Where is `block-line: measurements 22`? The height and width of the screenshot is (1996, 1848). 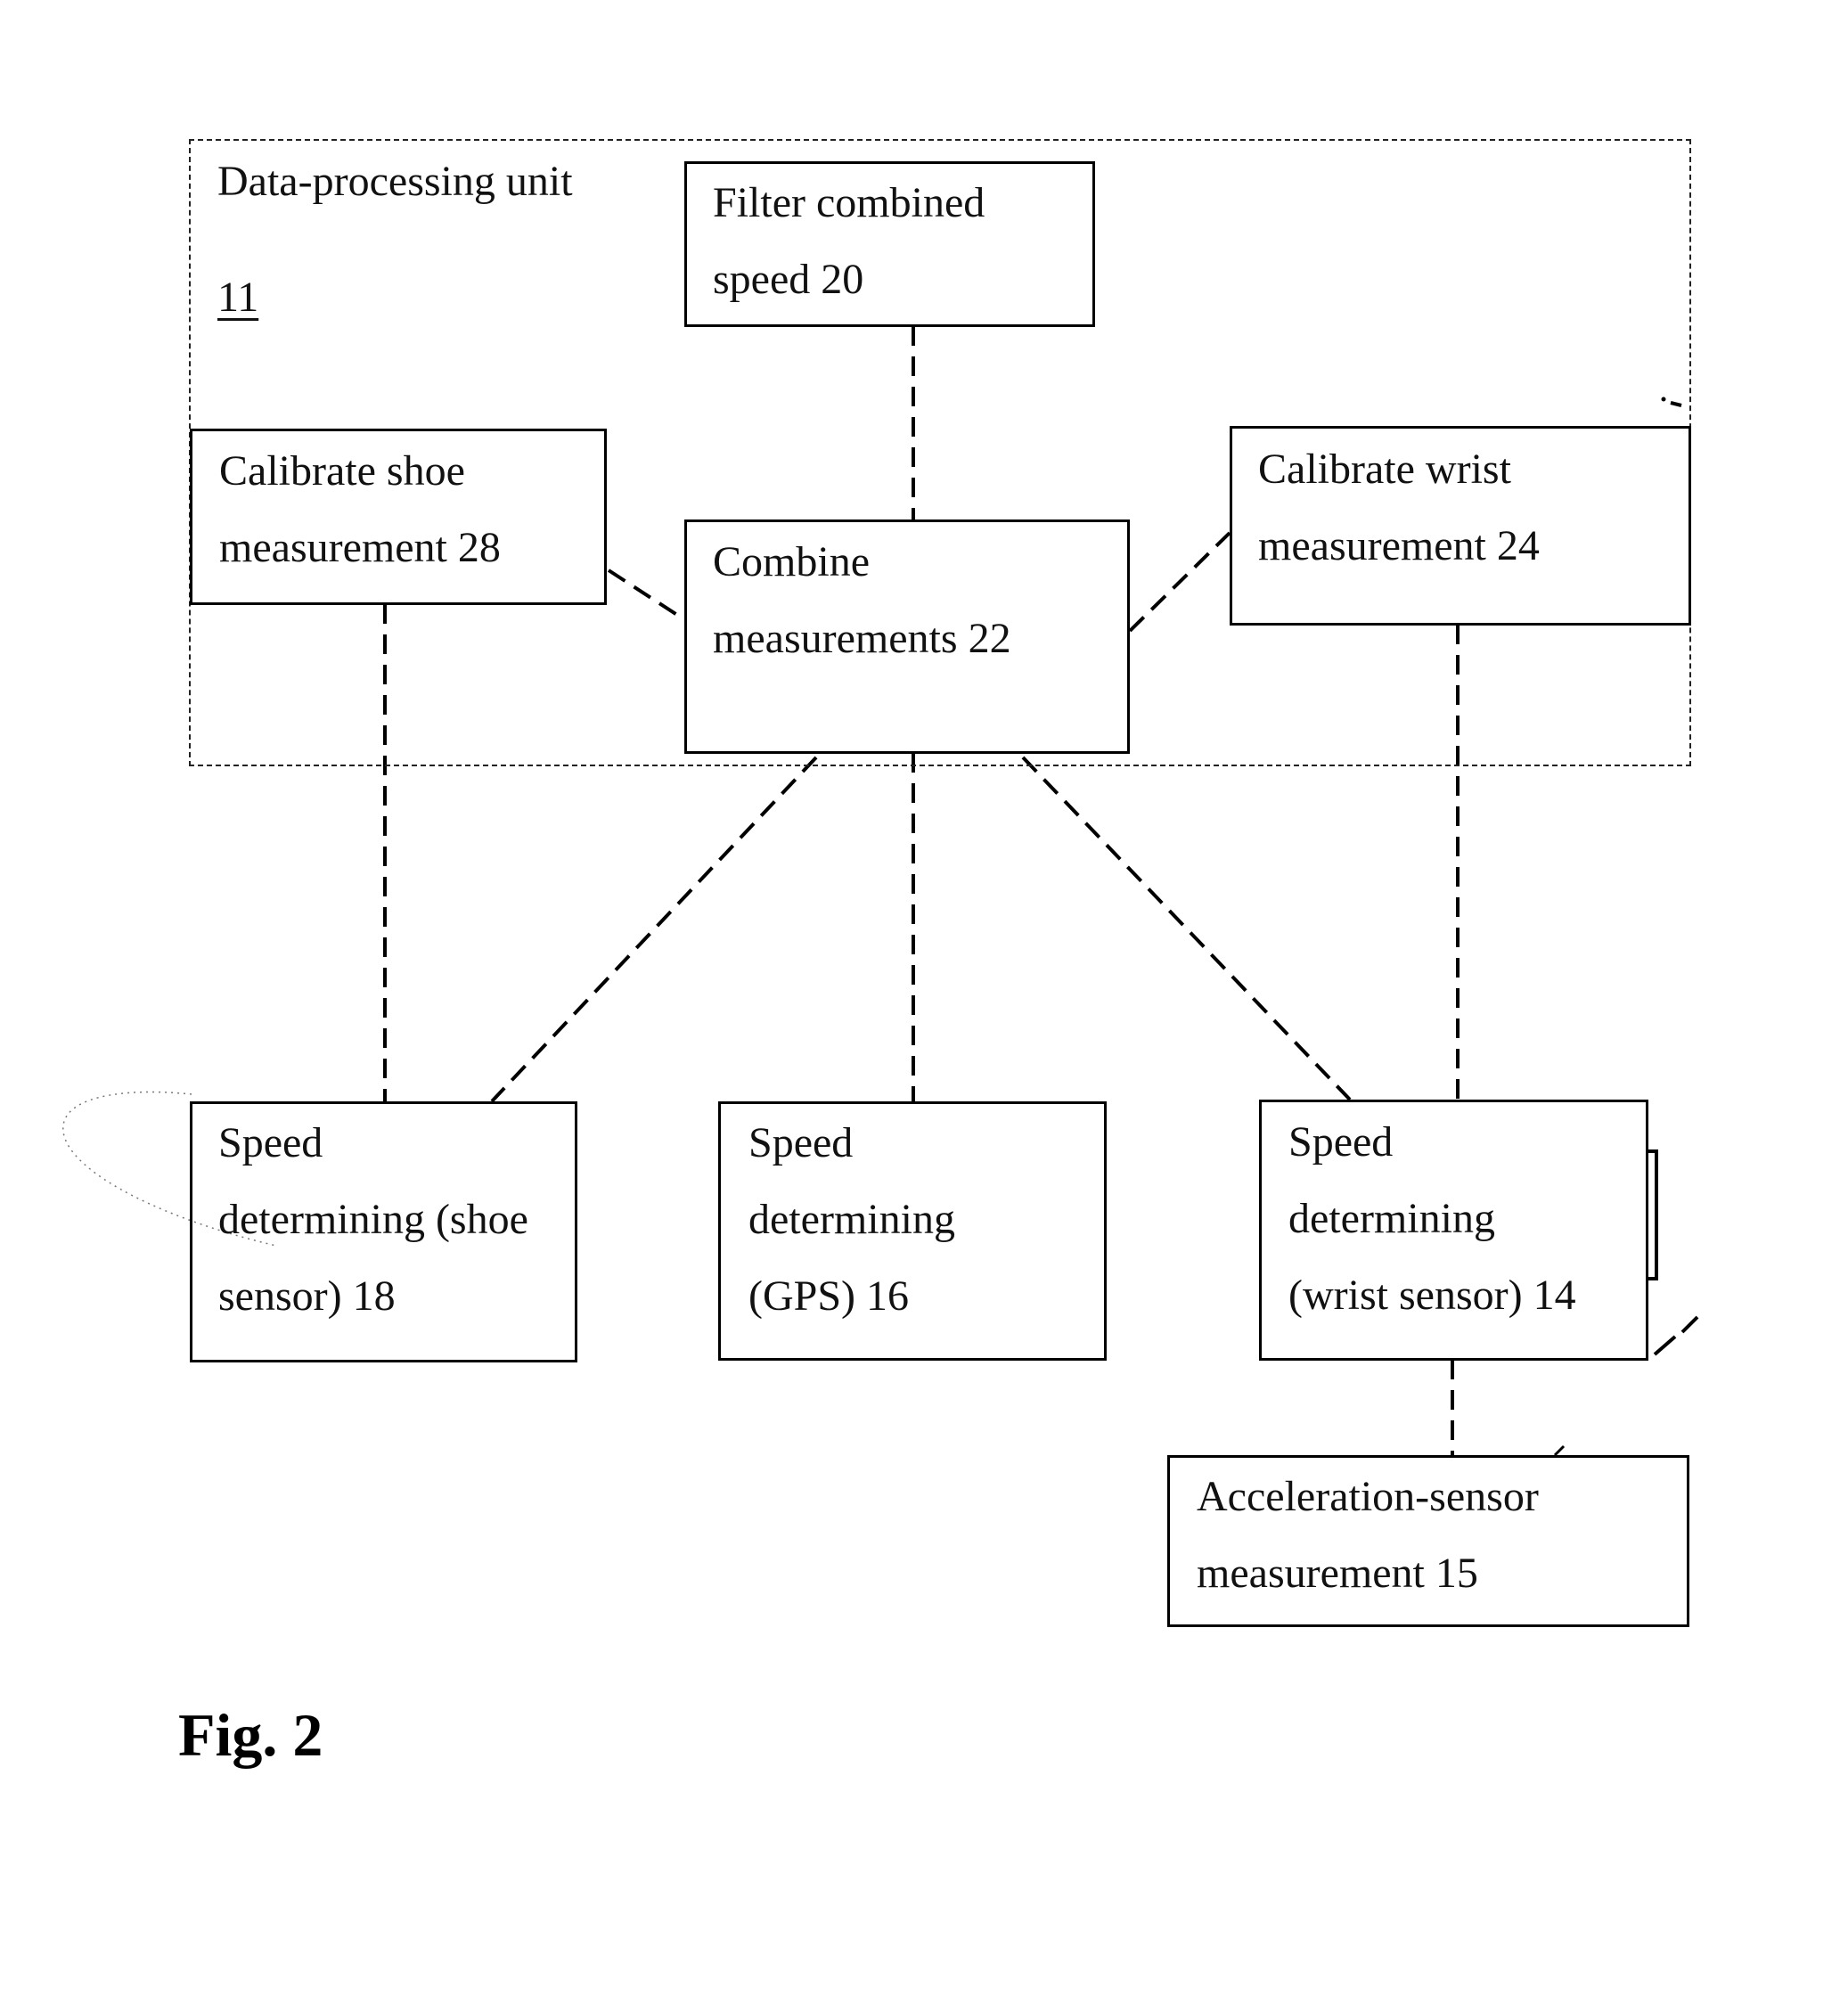
block-line: measurements 22 is located at coordinates (862, 638).